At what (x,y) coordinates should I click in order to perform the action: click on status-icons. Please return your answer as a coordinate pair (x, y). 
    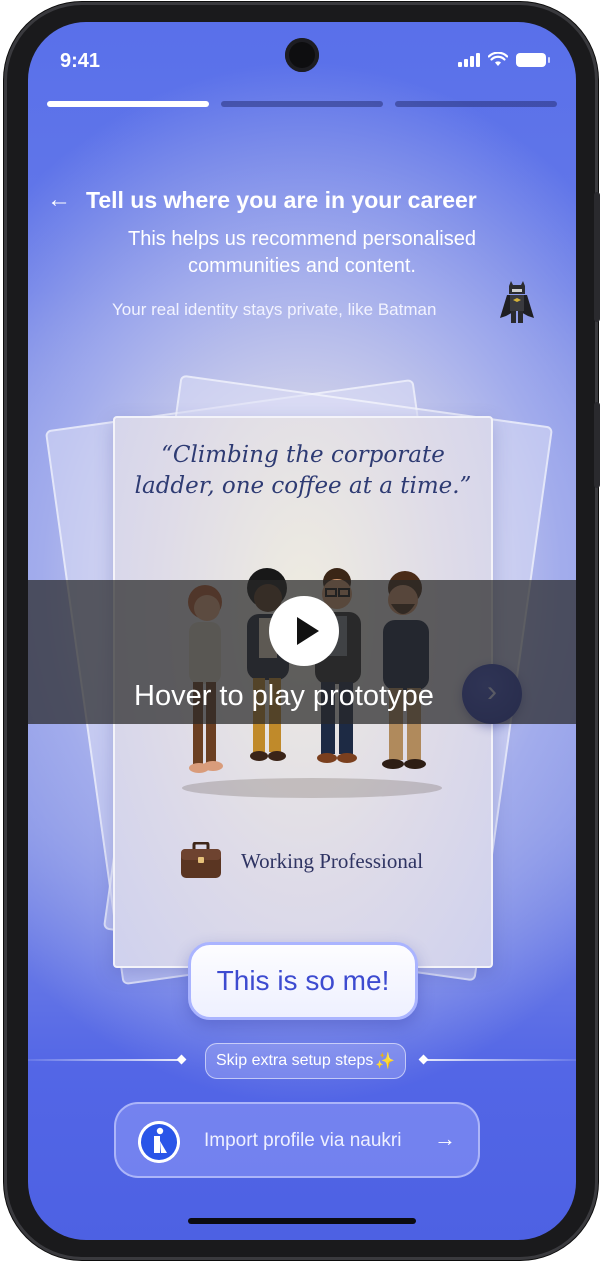
    Looking at the image, I should click on (504, 59).